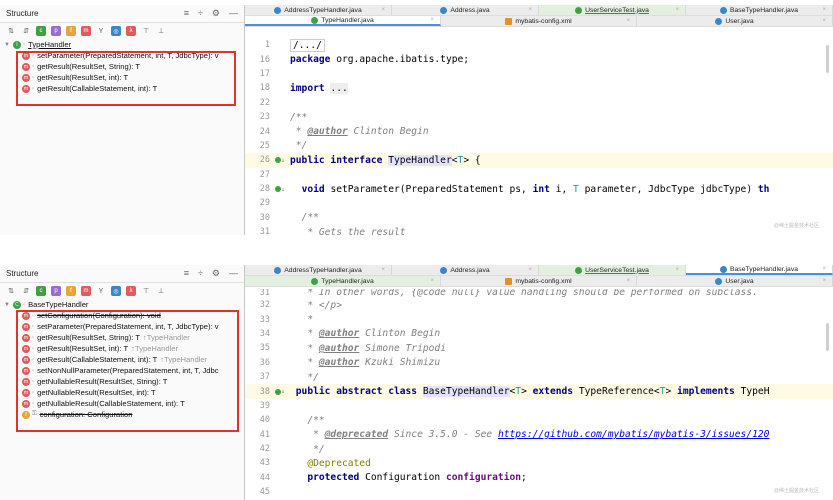 The image size is (833, 500). I want to click on tab-label: User.java, so click(739, 281).